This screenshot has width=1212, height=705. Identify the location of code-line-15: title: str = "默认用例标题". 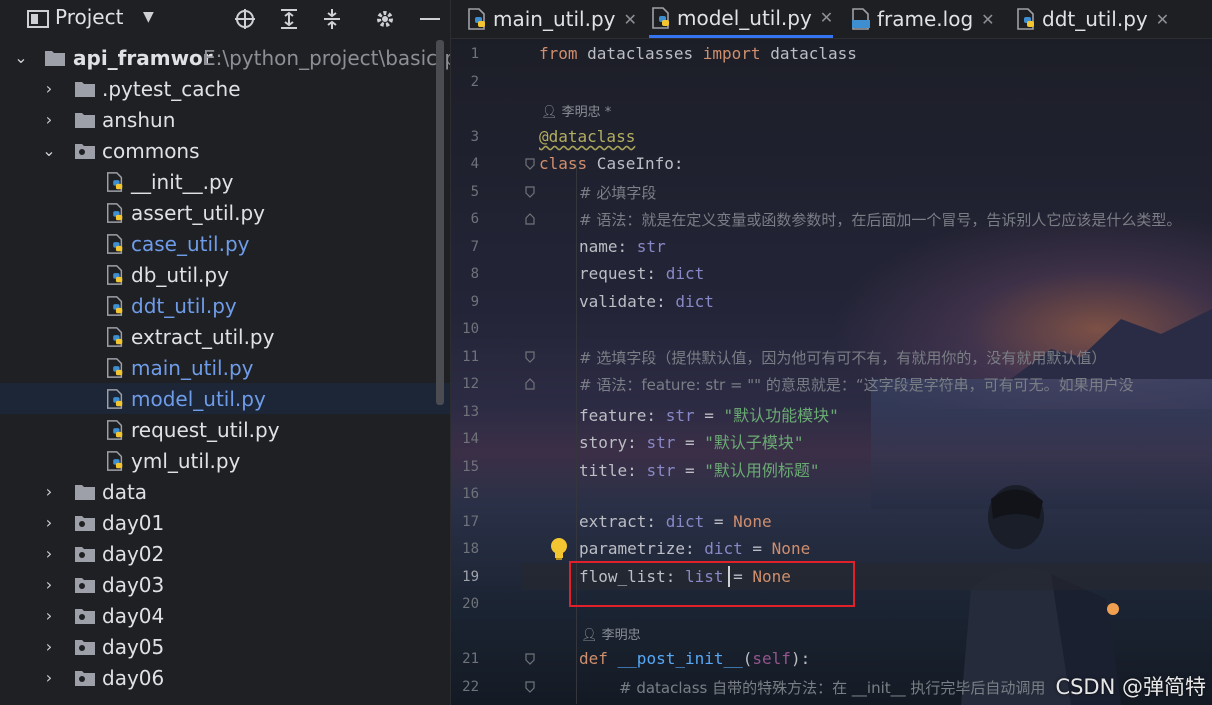
(699, 469).